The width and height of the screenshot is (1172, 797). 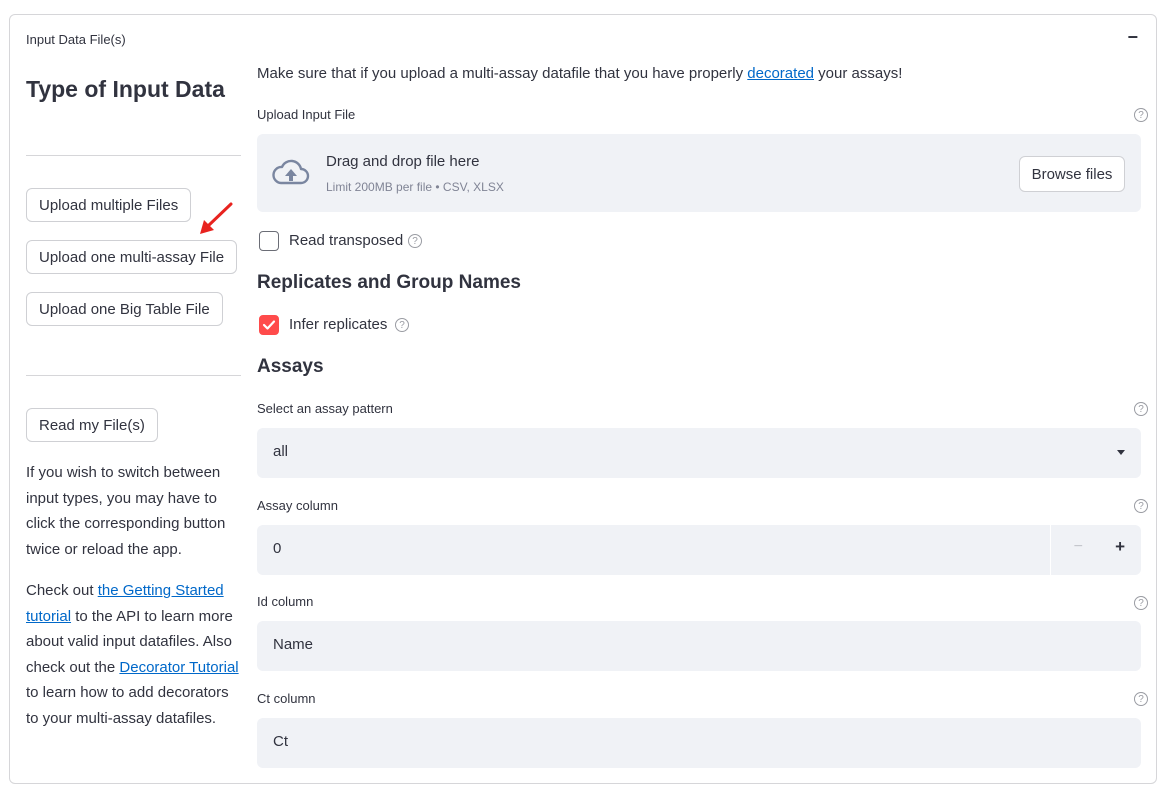 I want to click on annotation-arrow-icon, so click(x=216, y=218).